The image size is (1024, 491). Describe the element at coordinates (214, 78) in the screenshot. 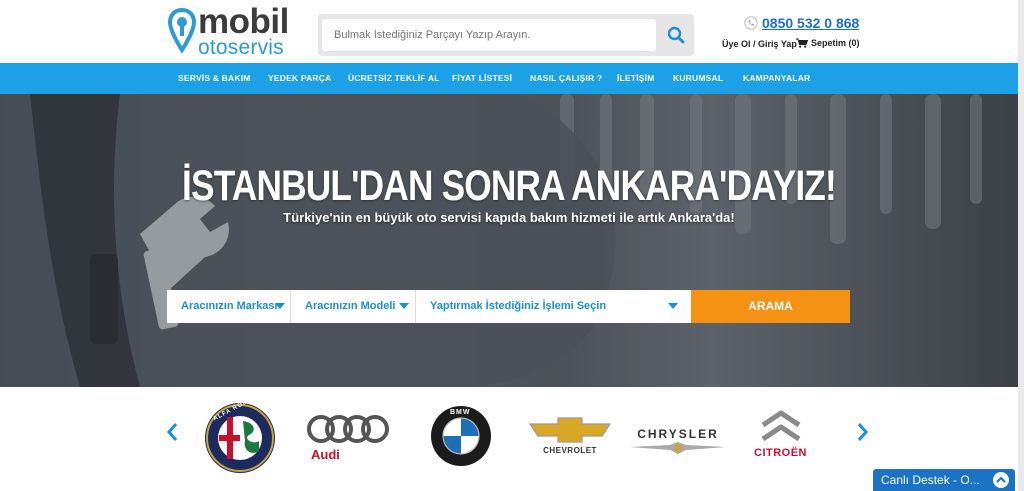

I see `nav-servis-bakim: SERVİS & BAKIM` at that location.